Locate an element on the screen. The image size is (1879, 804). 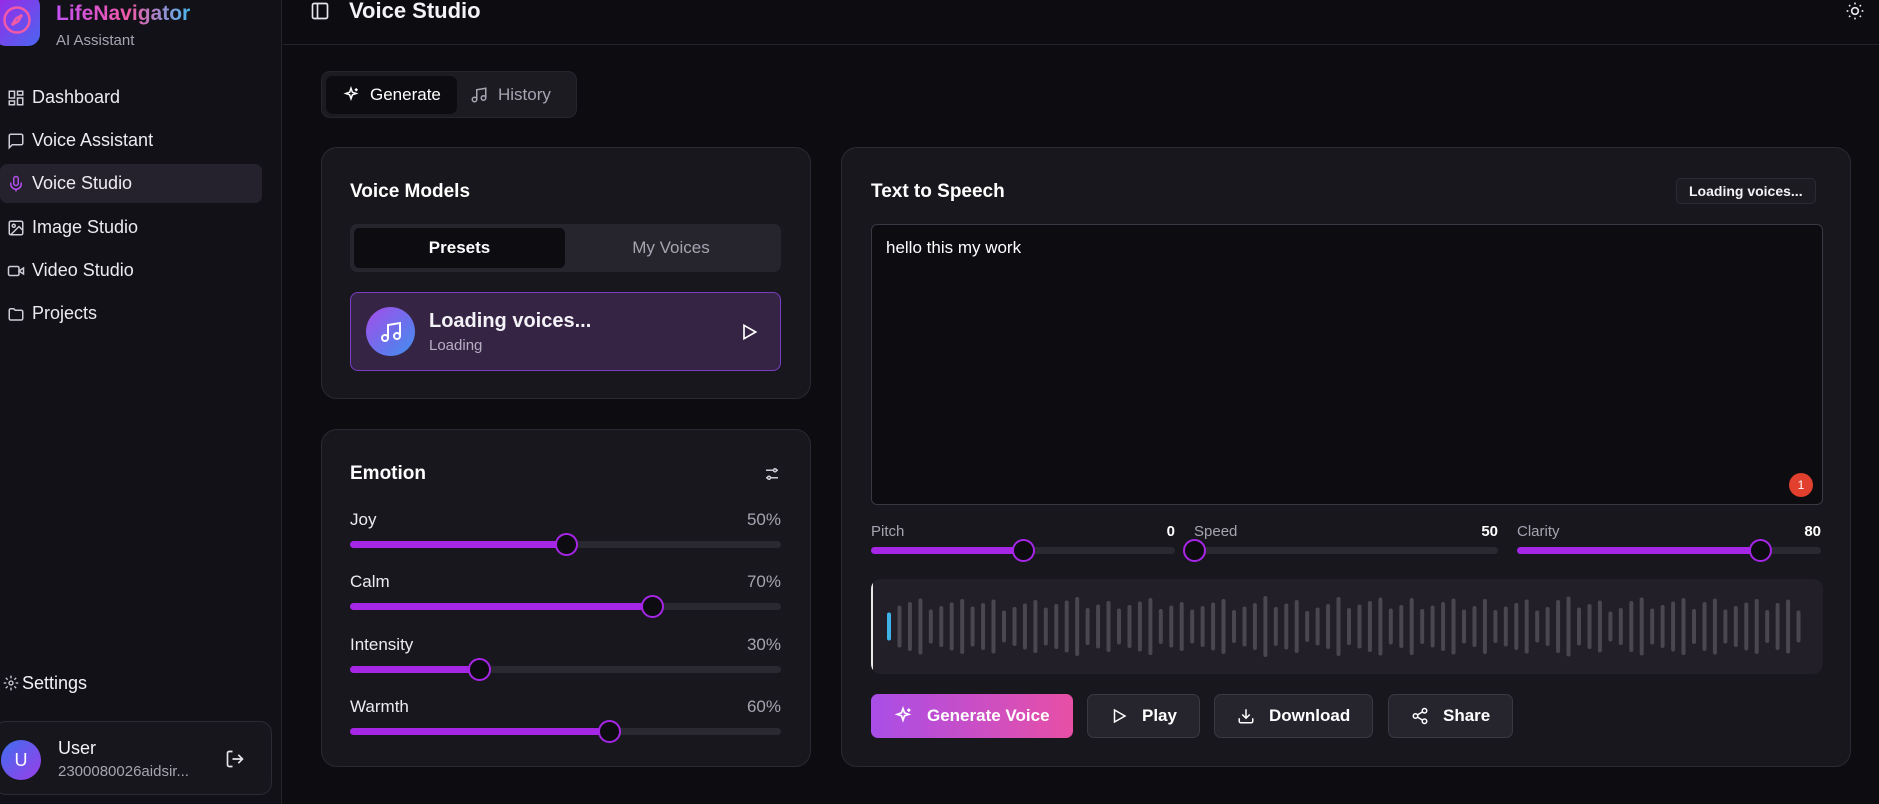
param-label: Pitch is located at coordinates (888, 531).